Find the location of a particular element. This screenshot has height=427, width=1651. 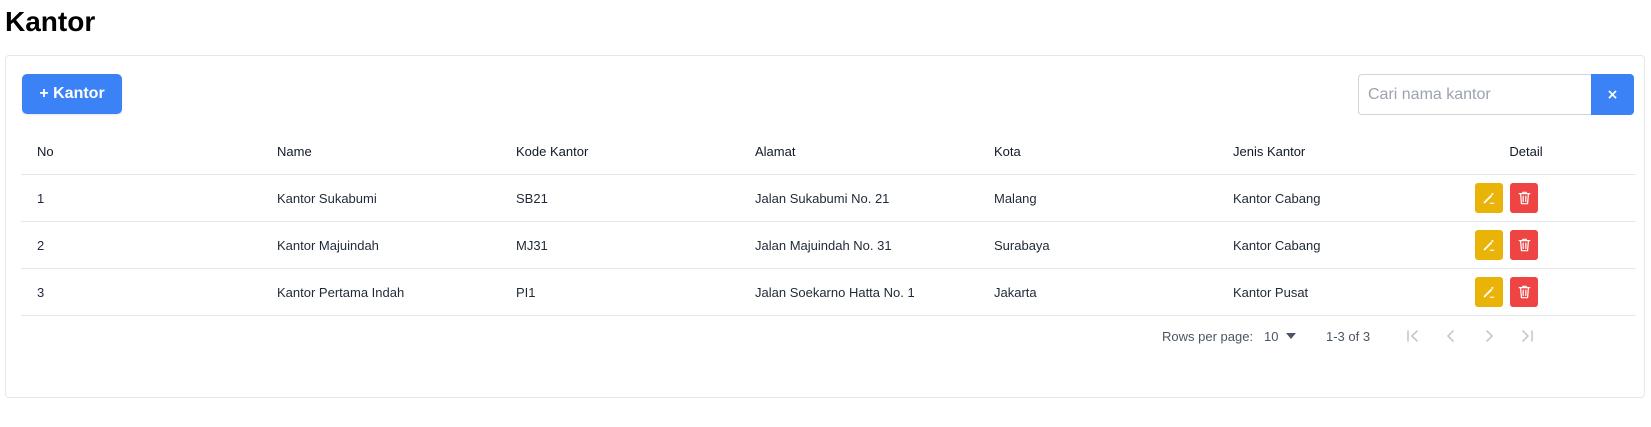

cell-no: 1 is located at coordinates (41, 198).